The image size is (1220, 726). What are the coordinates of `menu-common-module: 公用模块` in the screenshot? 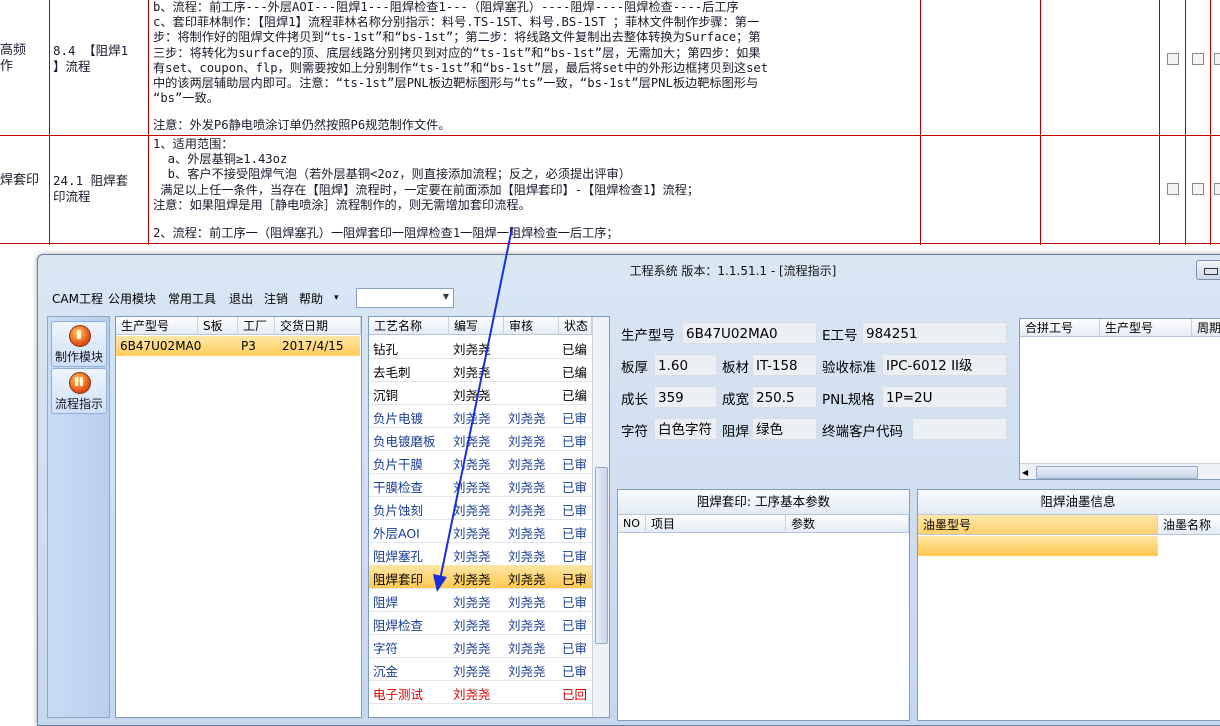 It's located at (132, 298).